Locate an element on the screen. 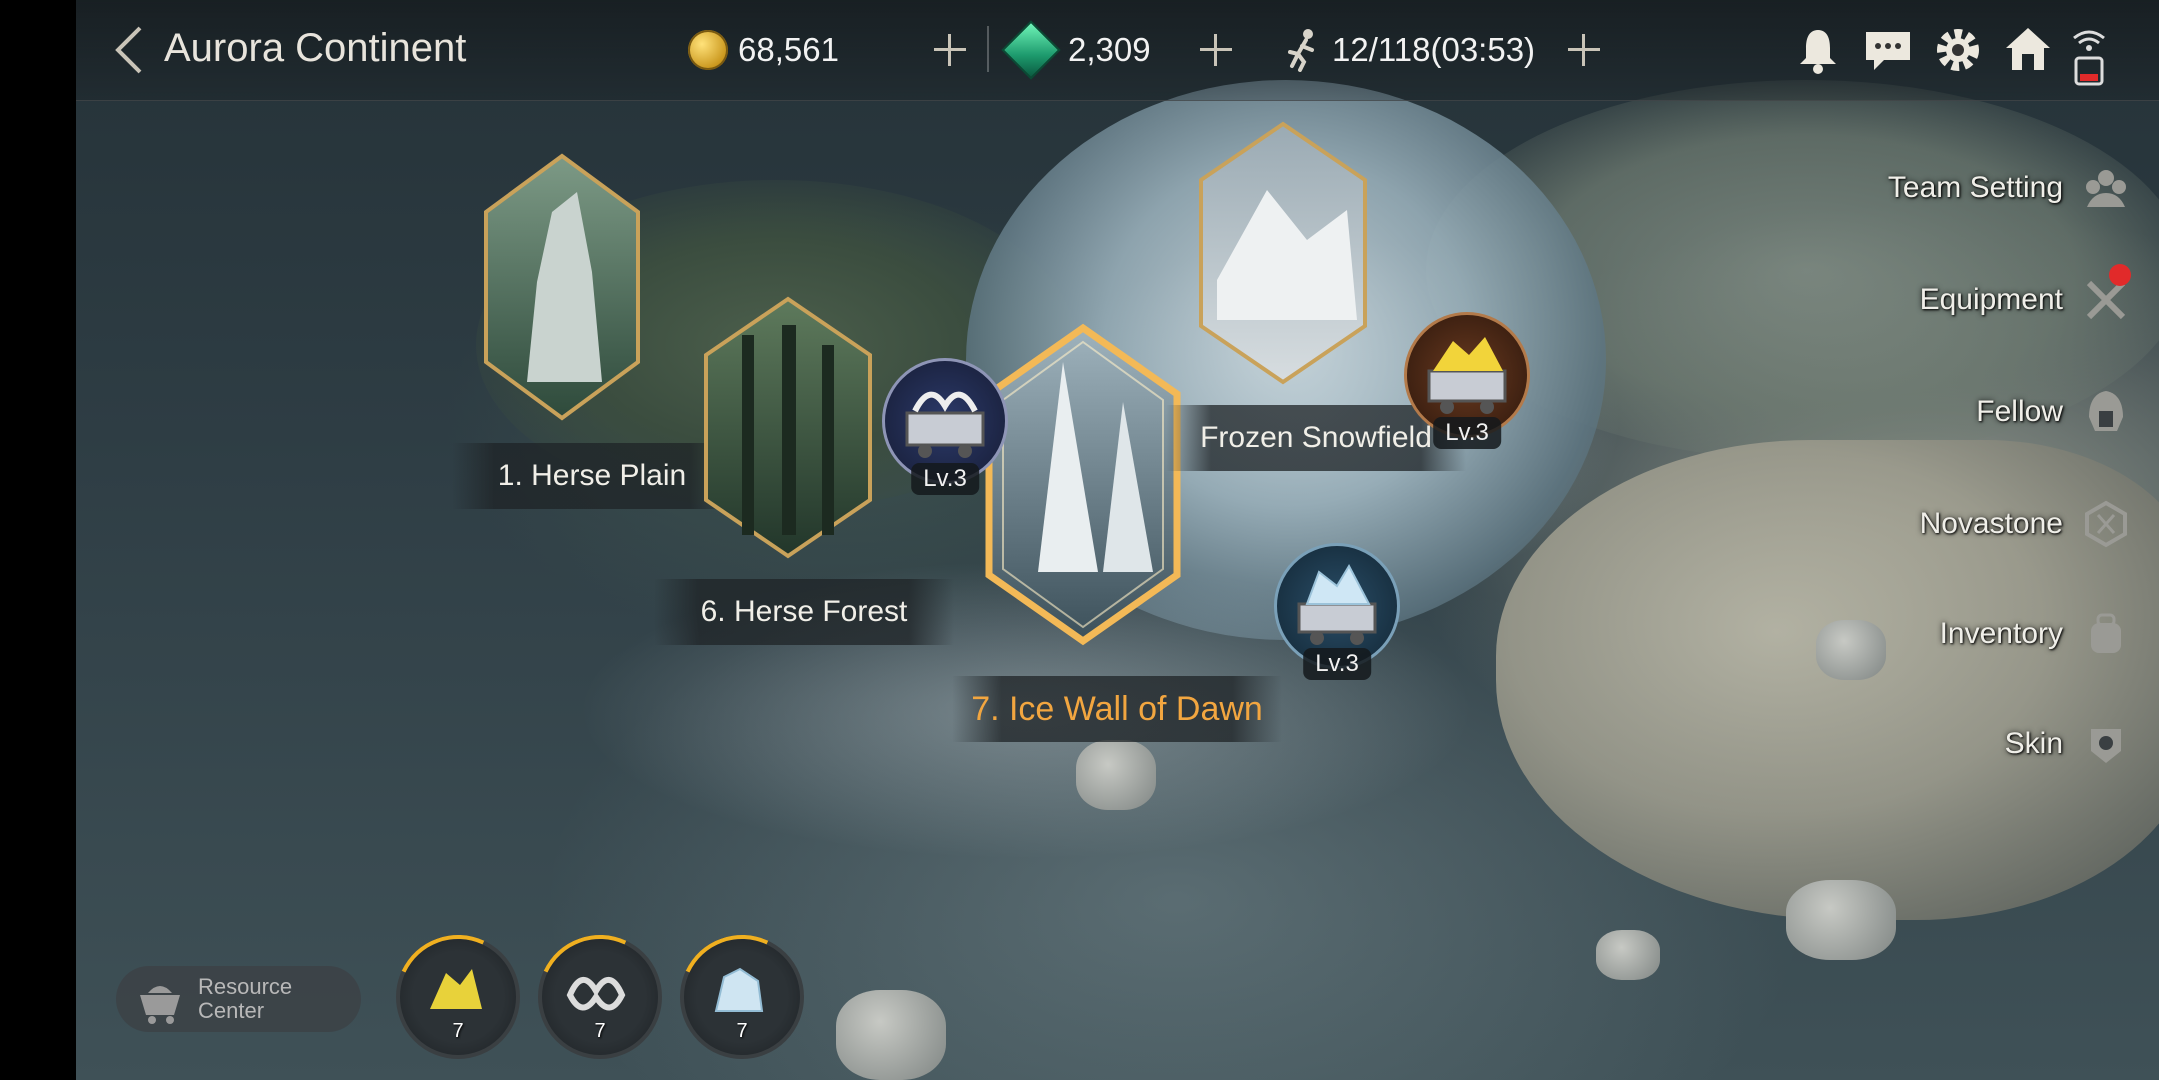 Image resolution: width=2159 pixels, height=1080 pixels. menu-label: Team Setting is located at coordinates (1975, 187).